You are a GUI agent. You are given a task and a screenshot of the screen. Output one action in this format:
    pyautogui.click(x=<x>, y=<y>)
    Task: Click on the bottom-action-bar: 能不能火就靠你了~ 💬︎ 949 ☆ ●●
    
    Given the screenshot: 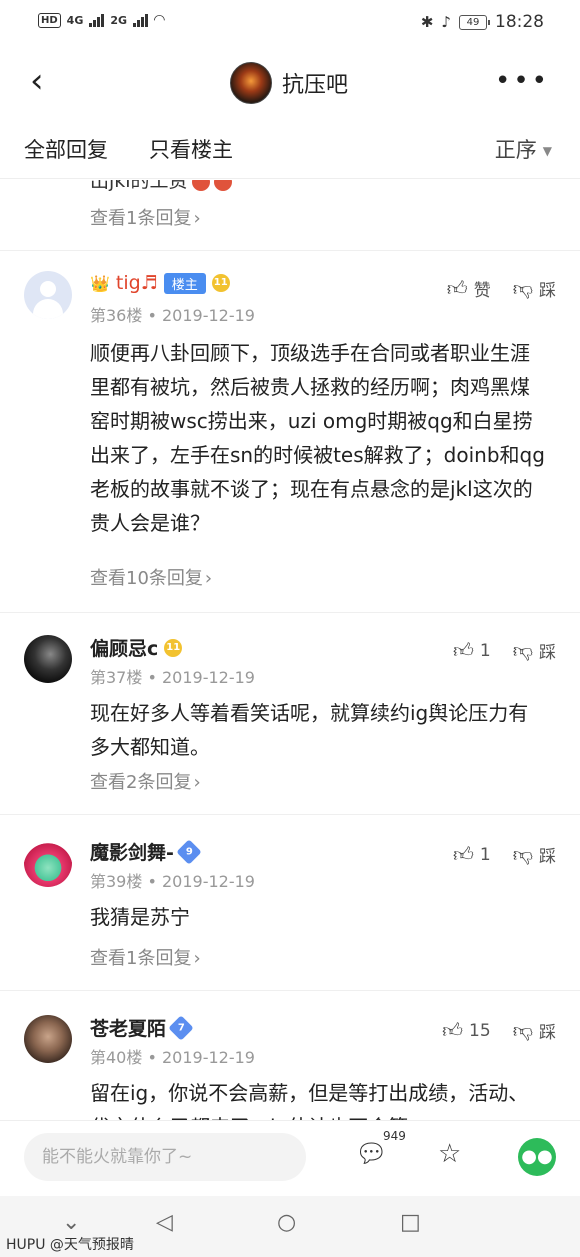 What is the action you would take?
    pyautogui.click(x=290, y=1158)
    